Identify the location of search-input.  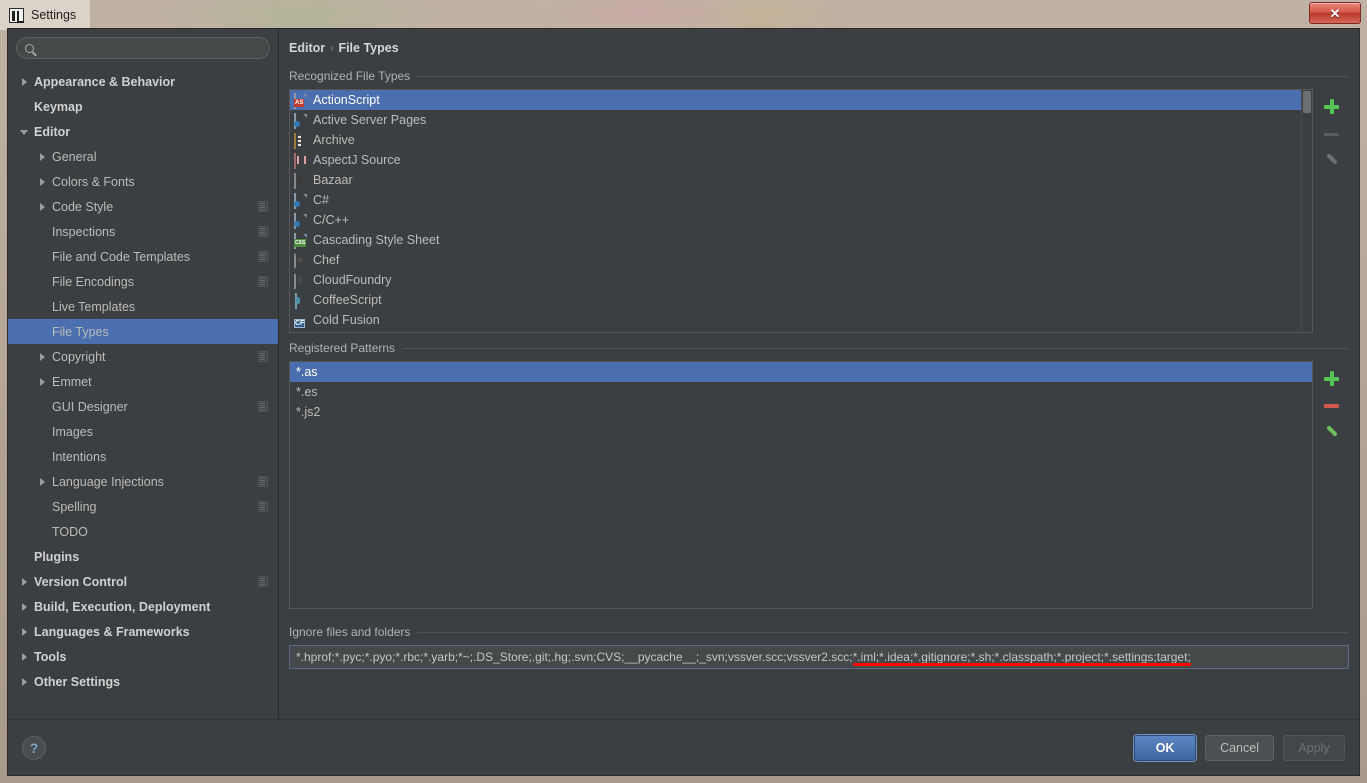
(150, 48).